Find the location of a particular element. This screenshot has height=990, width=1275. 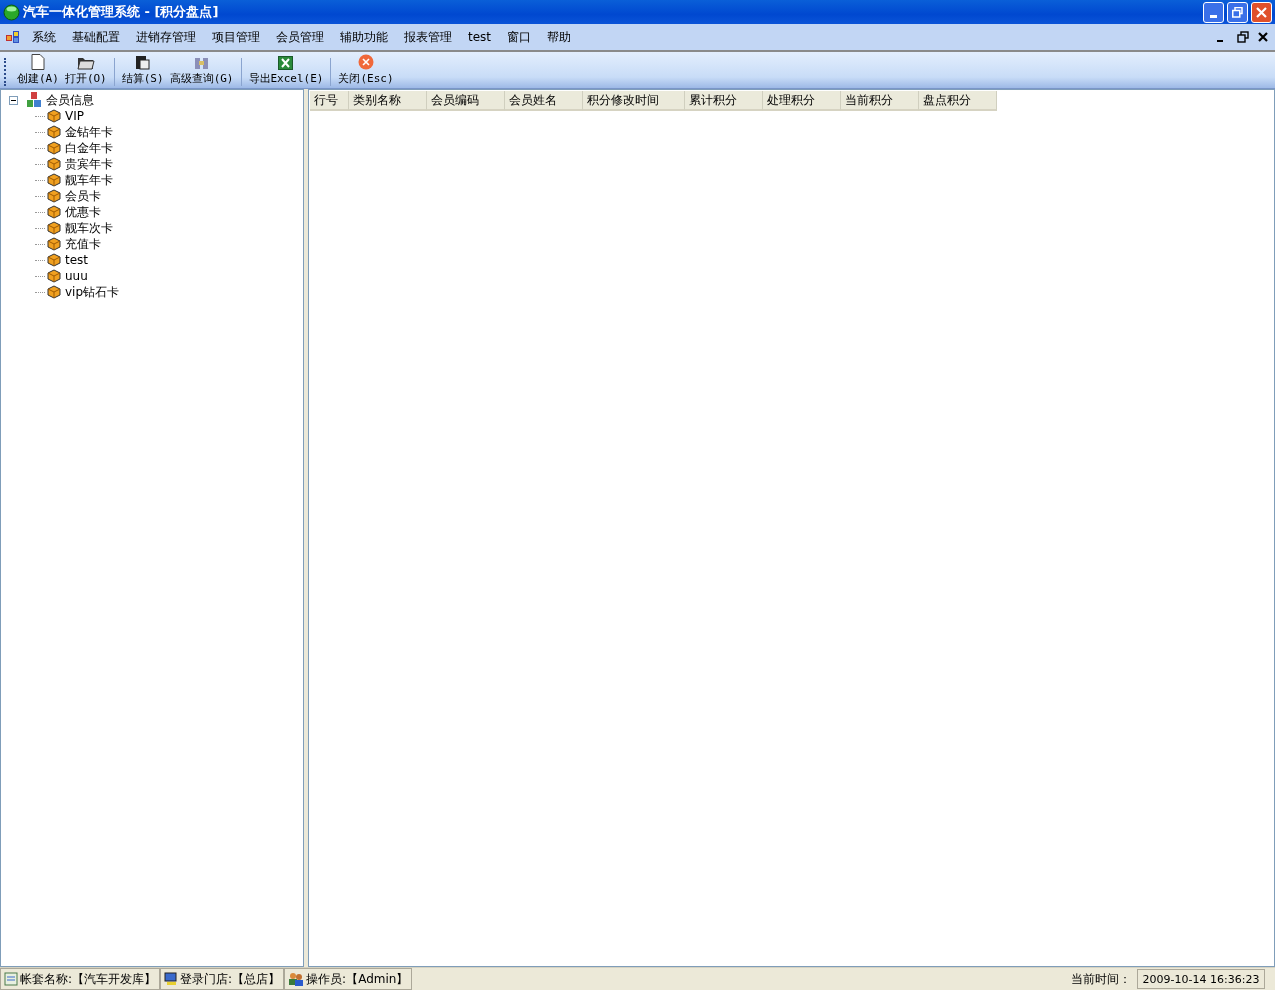

column-header: 盘点积分 is located at coordinates (958, 101).